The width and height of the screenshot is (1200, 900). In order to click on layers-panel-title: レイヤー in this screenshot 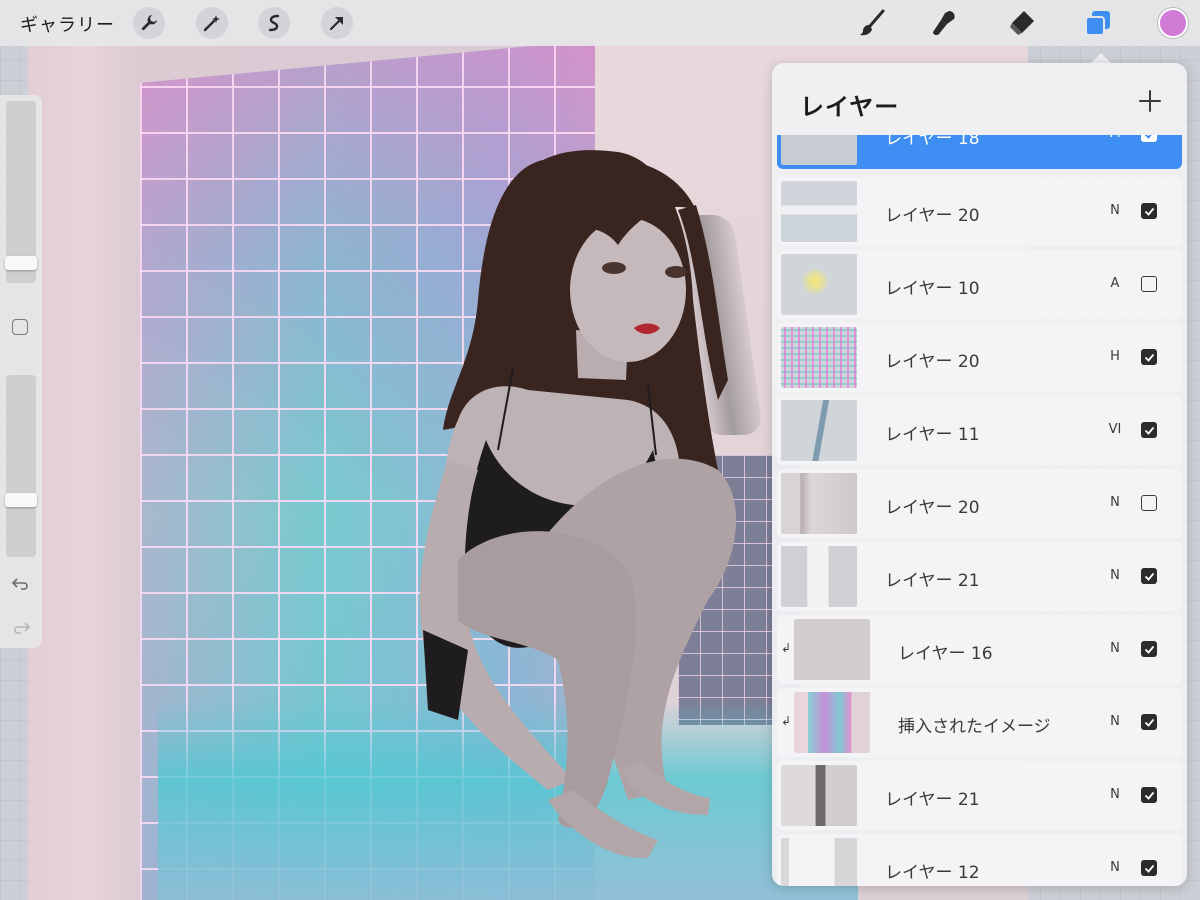, I will do `click(850, 107)`.